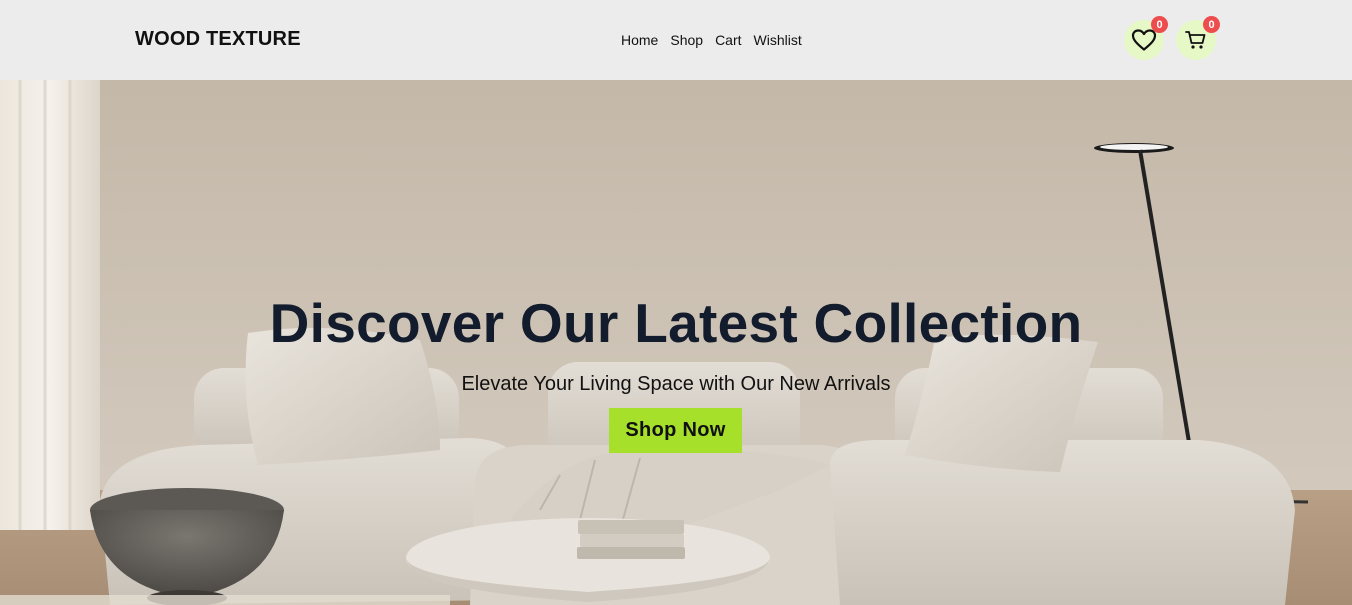 This screenshot has height=605, width=1352. Describe the element at coordinates (728, 40) in the screenshot. I see `nav-cart-link: Cart` at that location.